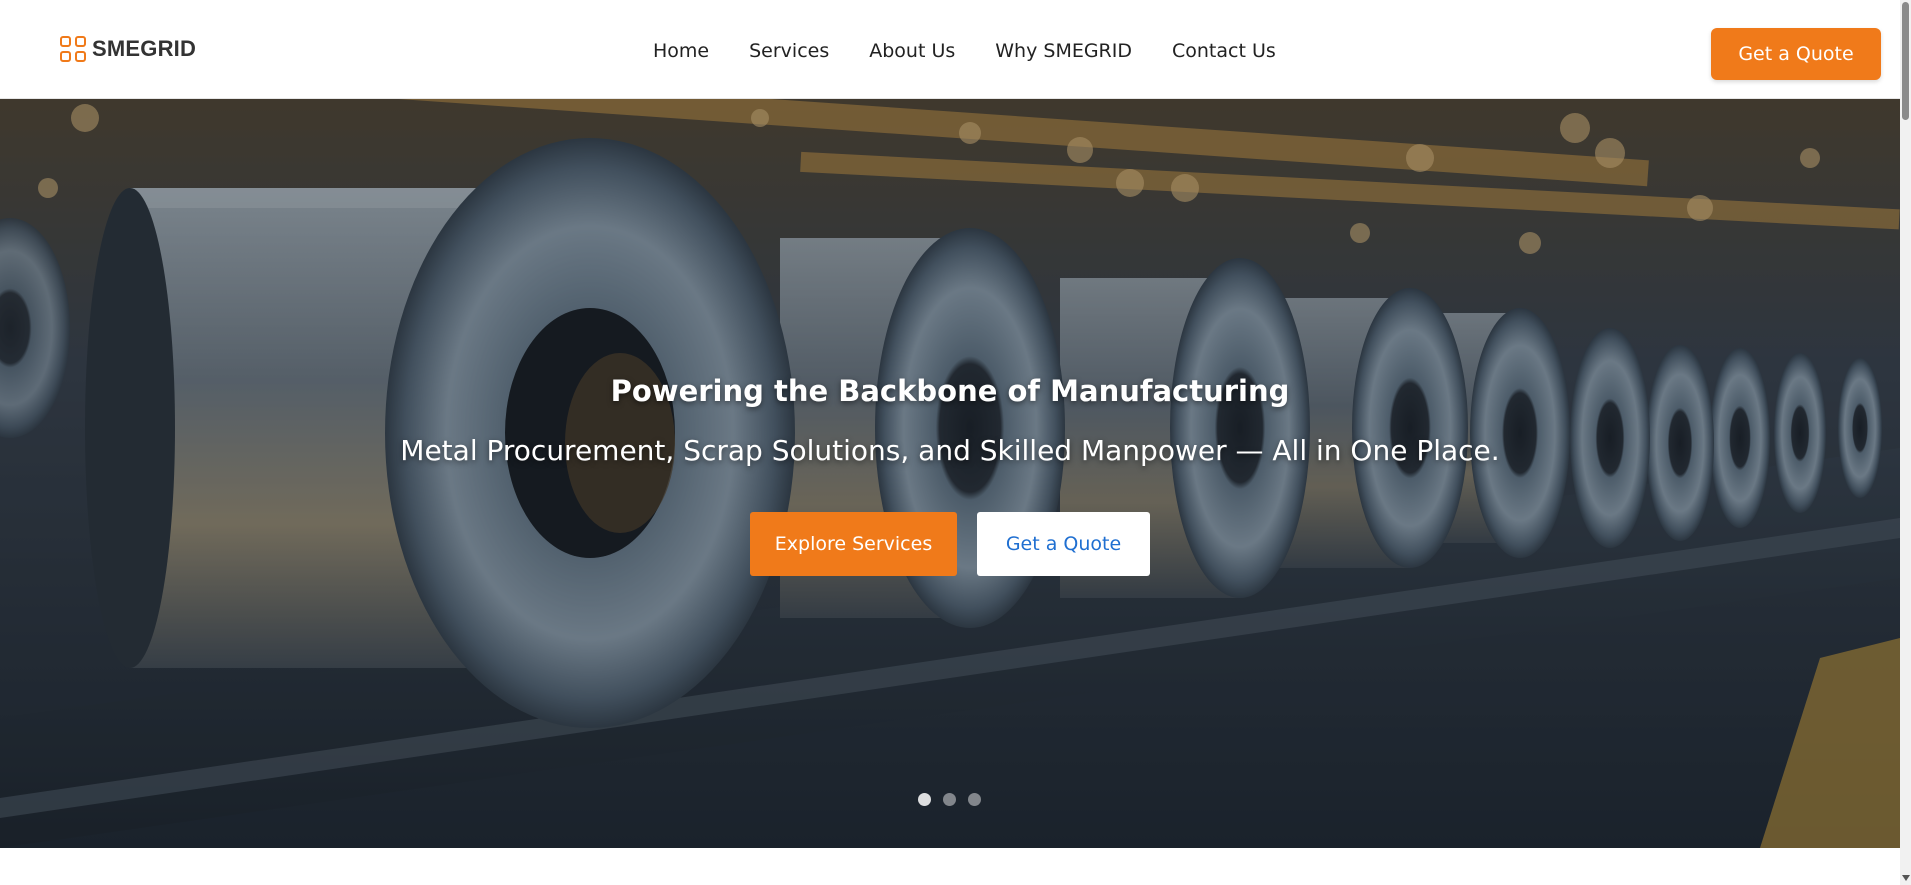  I want to click on carousel-indicators, so click(949, 799).